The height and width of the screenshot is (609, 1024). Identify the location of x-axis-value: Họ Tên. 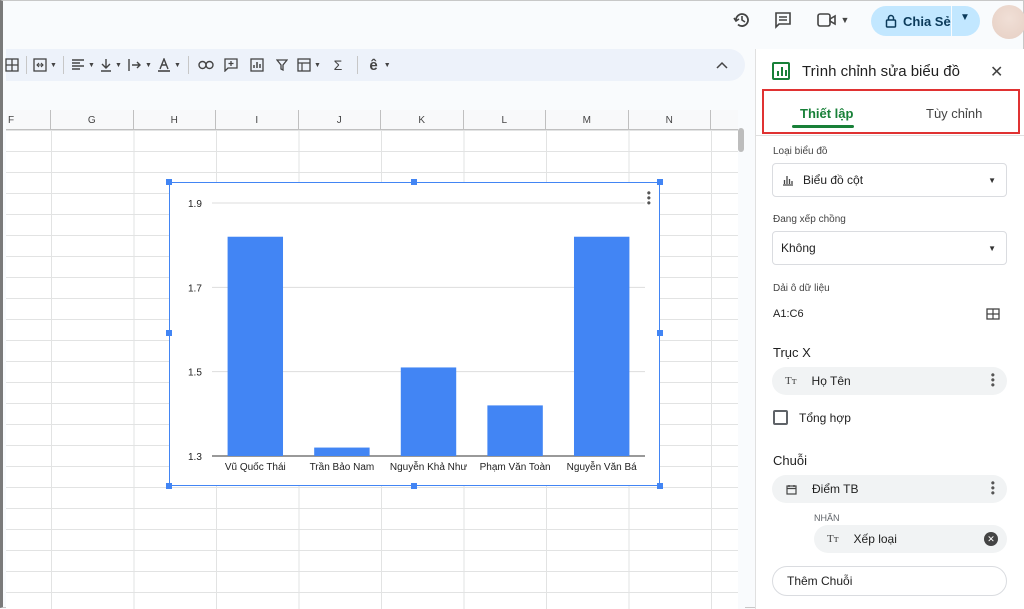
(831, 381).